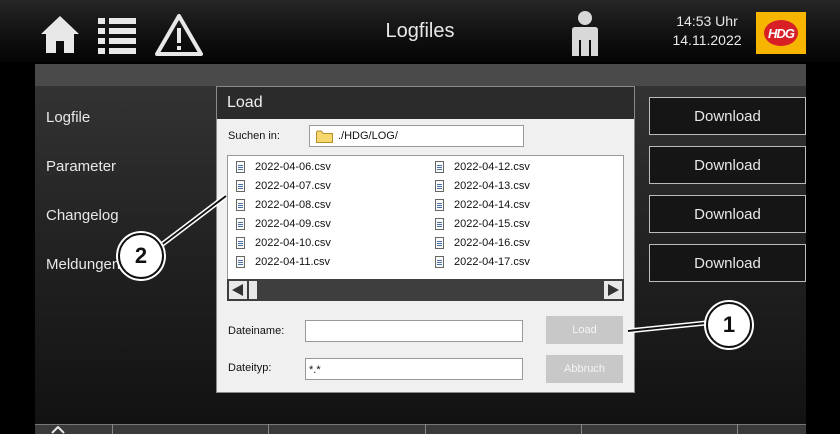 Image resolution: width=840 pixels, height=434 pixels. What do you see at coordinates (117, 34) in the screenshot?
I see `list-icon` at bounding box center [117, 34].